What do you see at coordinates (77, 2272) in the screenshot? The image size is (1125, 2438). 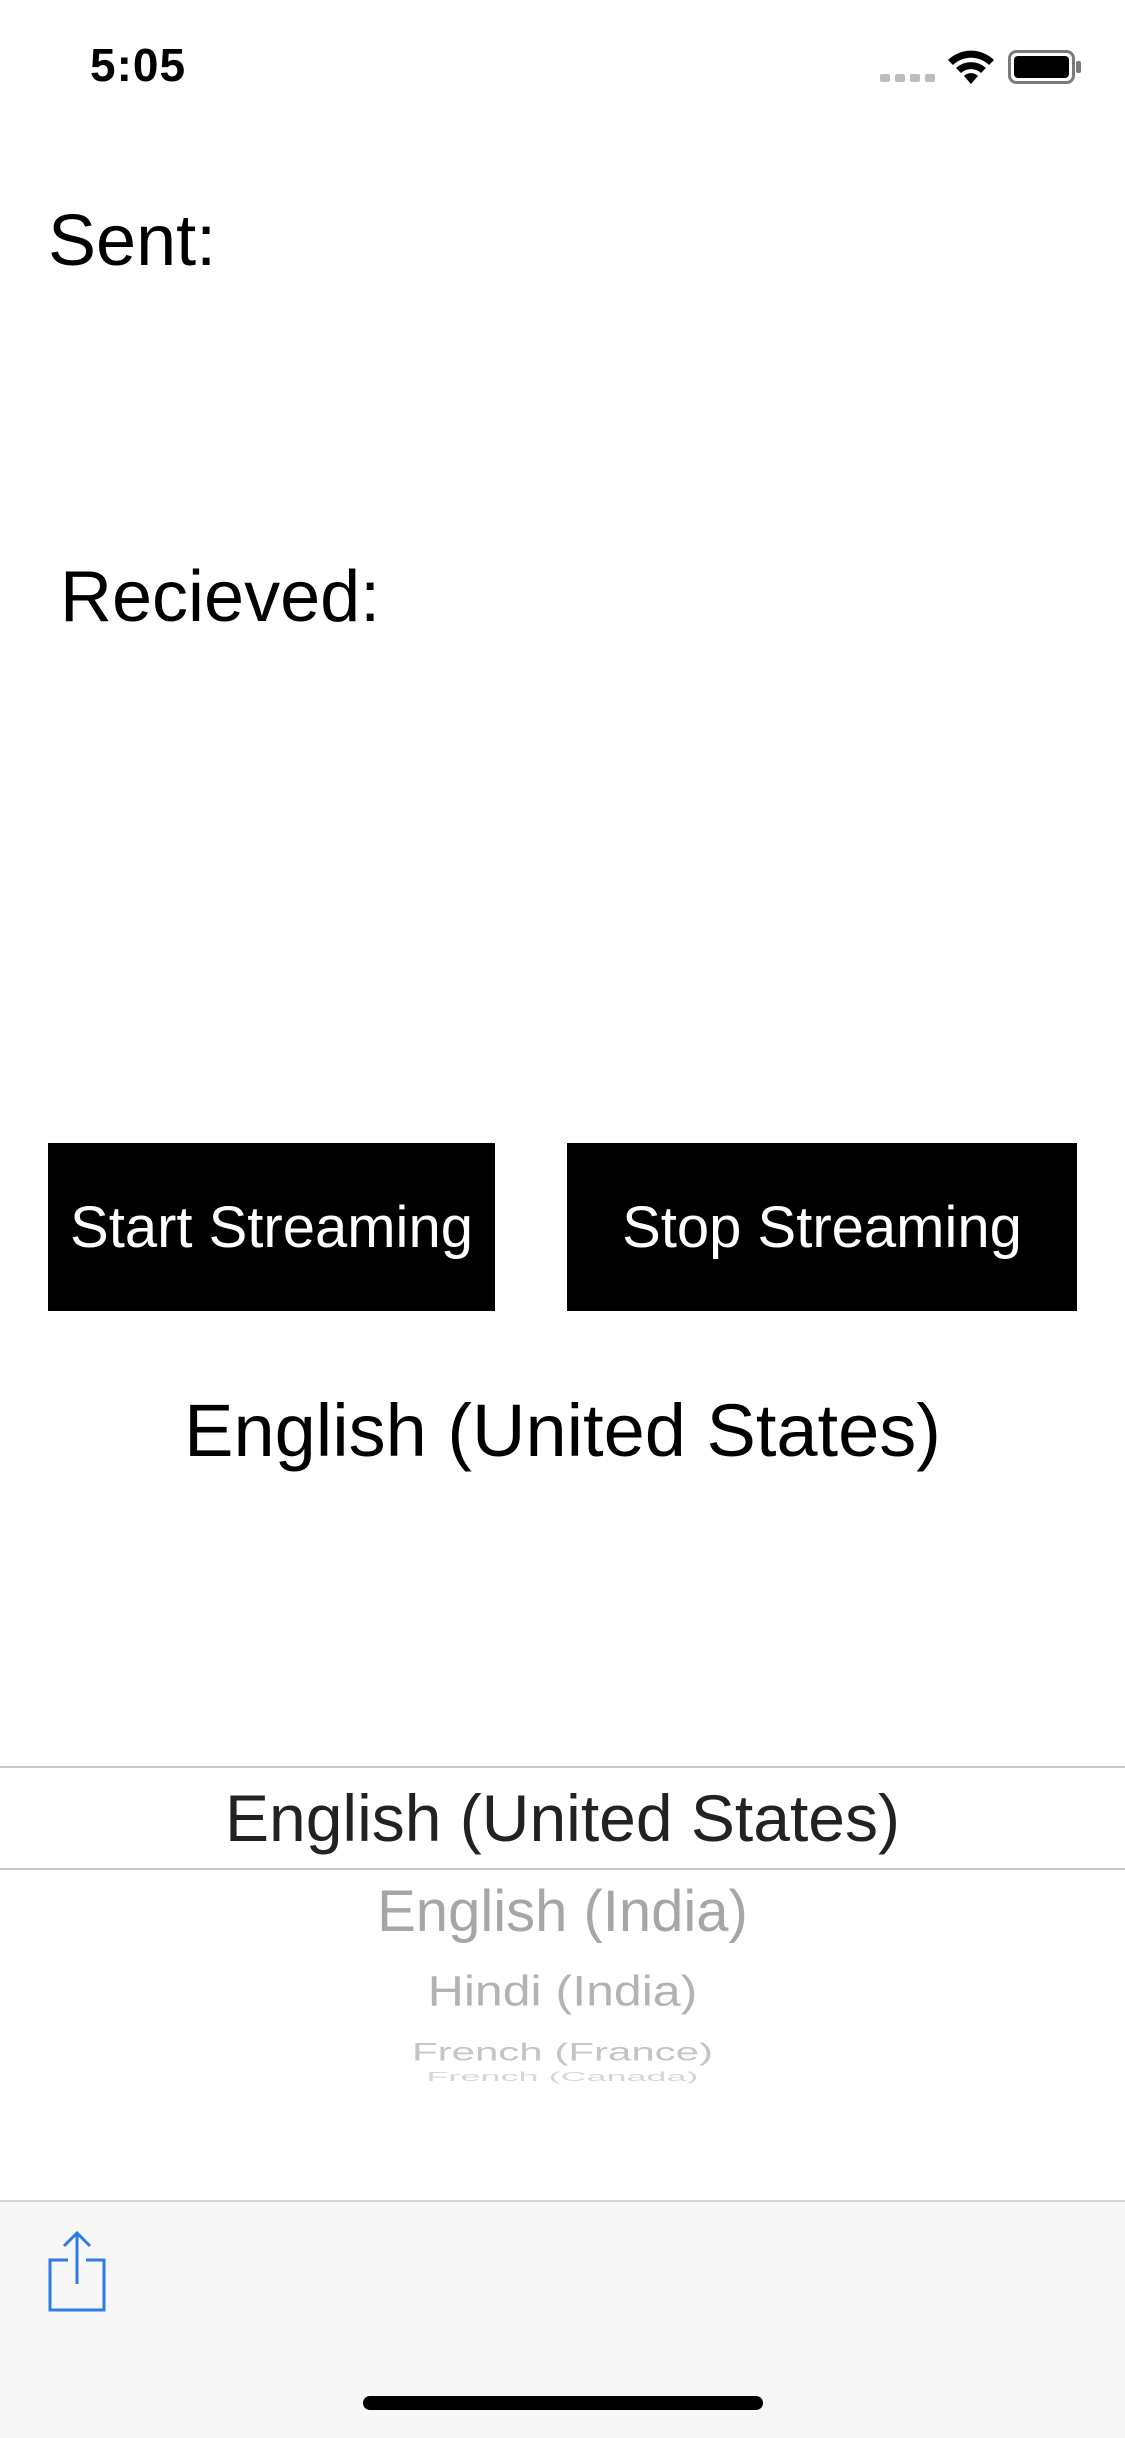 I see `share-icon` at bounding box center [77, 2272].